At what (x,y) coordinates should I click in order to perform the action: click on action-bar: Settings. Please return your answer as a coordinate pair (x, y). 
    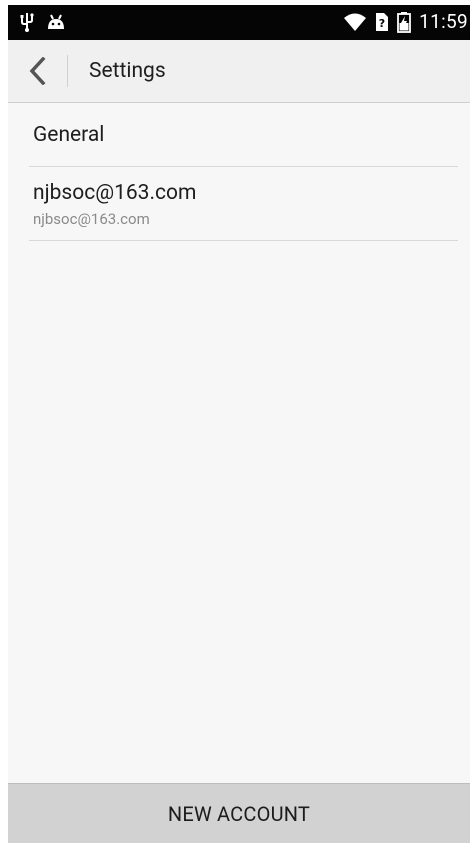
    Looking at the image, I should click on (239, 71).